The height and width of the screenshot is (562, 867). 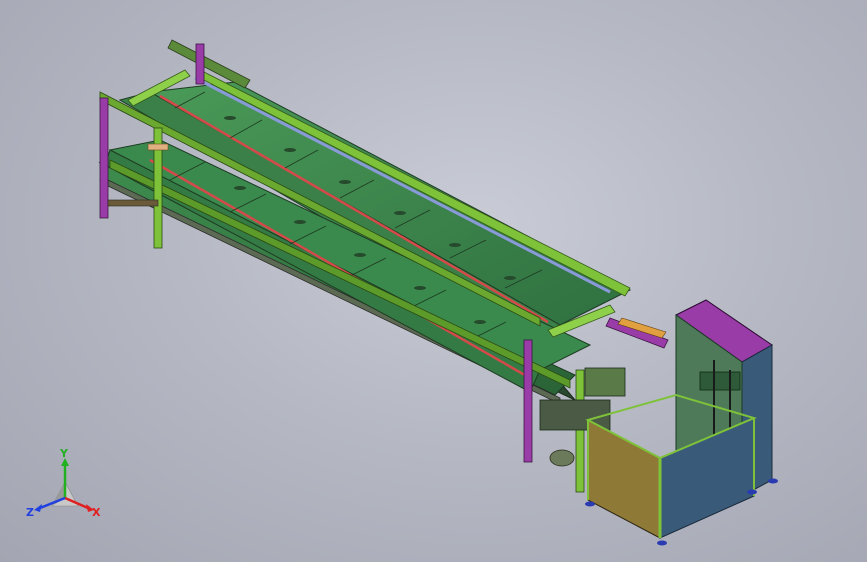 What do you see at coordinates (38, 508) in the screenshot?
I see `z-axis-arrowhead` at bounding box center [38, 508].